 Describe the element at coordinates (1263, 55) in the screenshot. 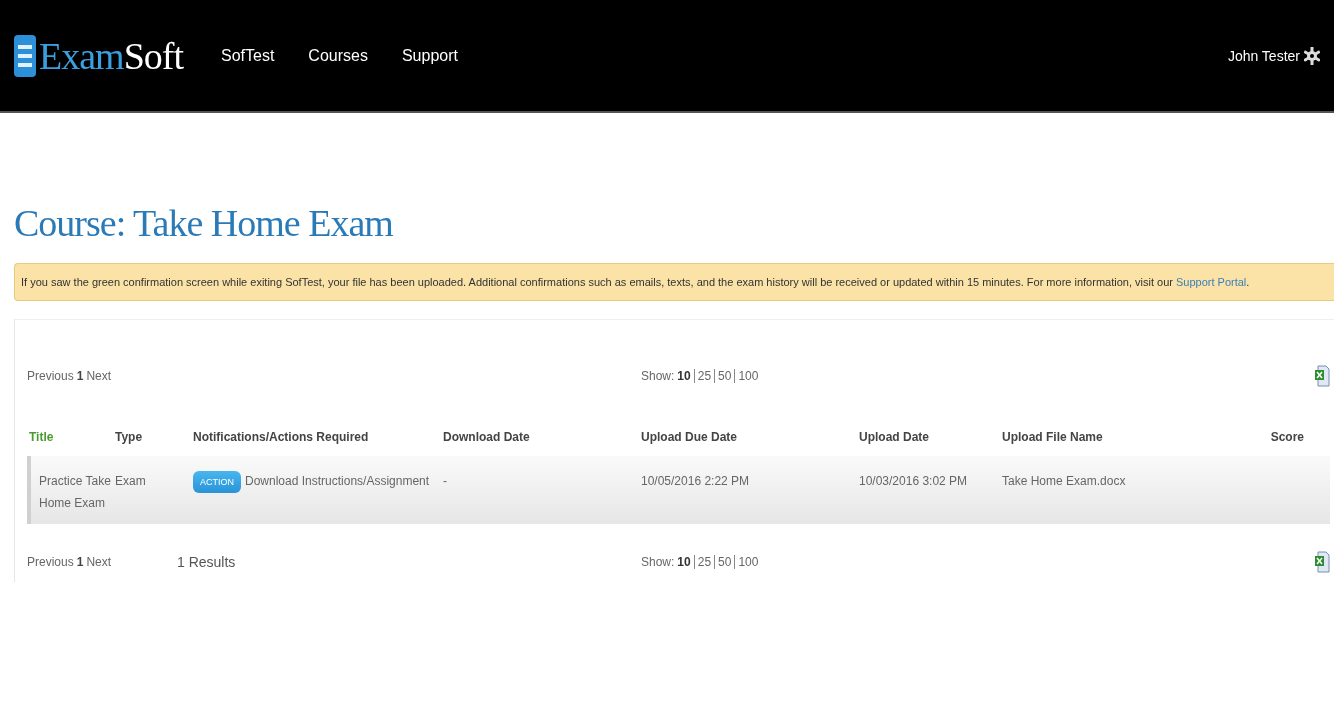

I see `user-name: John Tester` at that location.